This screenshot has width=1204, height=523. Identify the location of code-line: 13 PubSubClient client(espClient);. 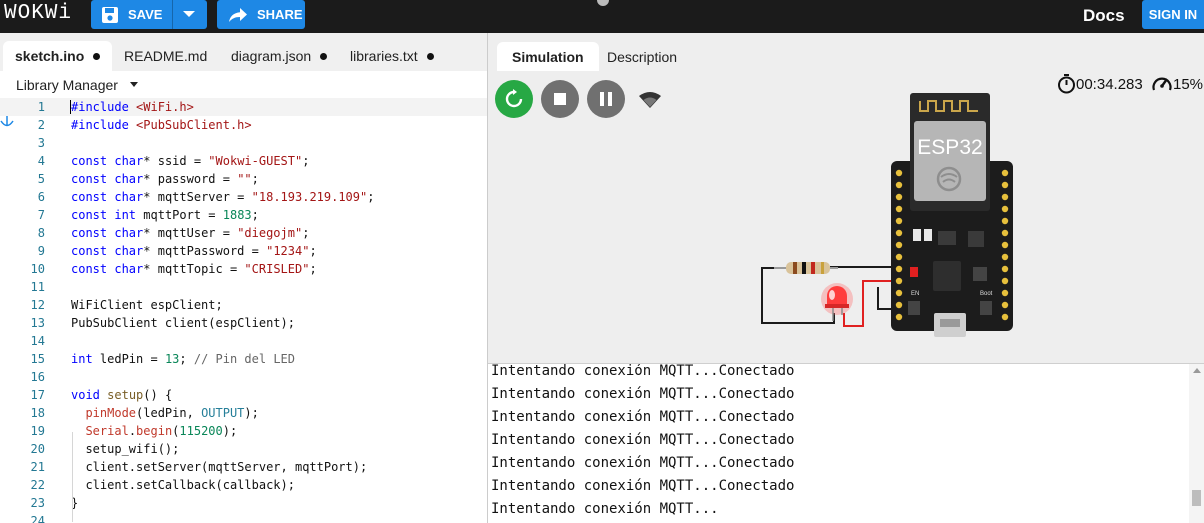
(243, 323).